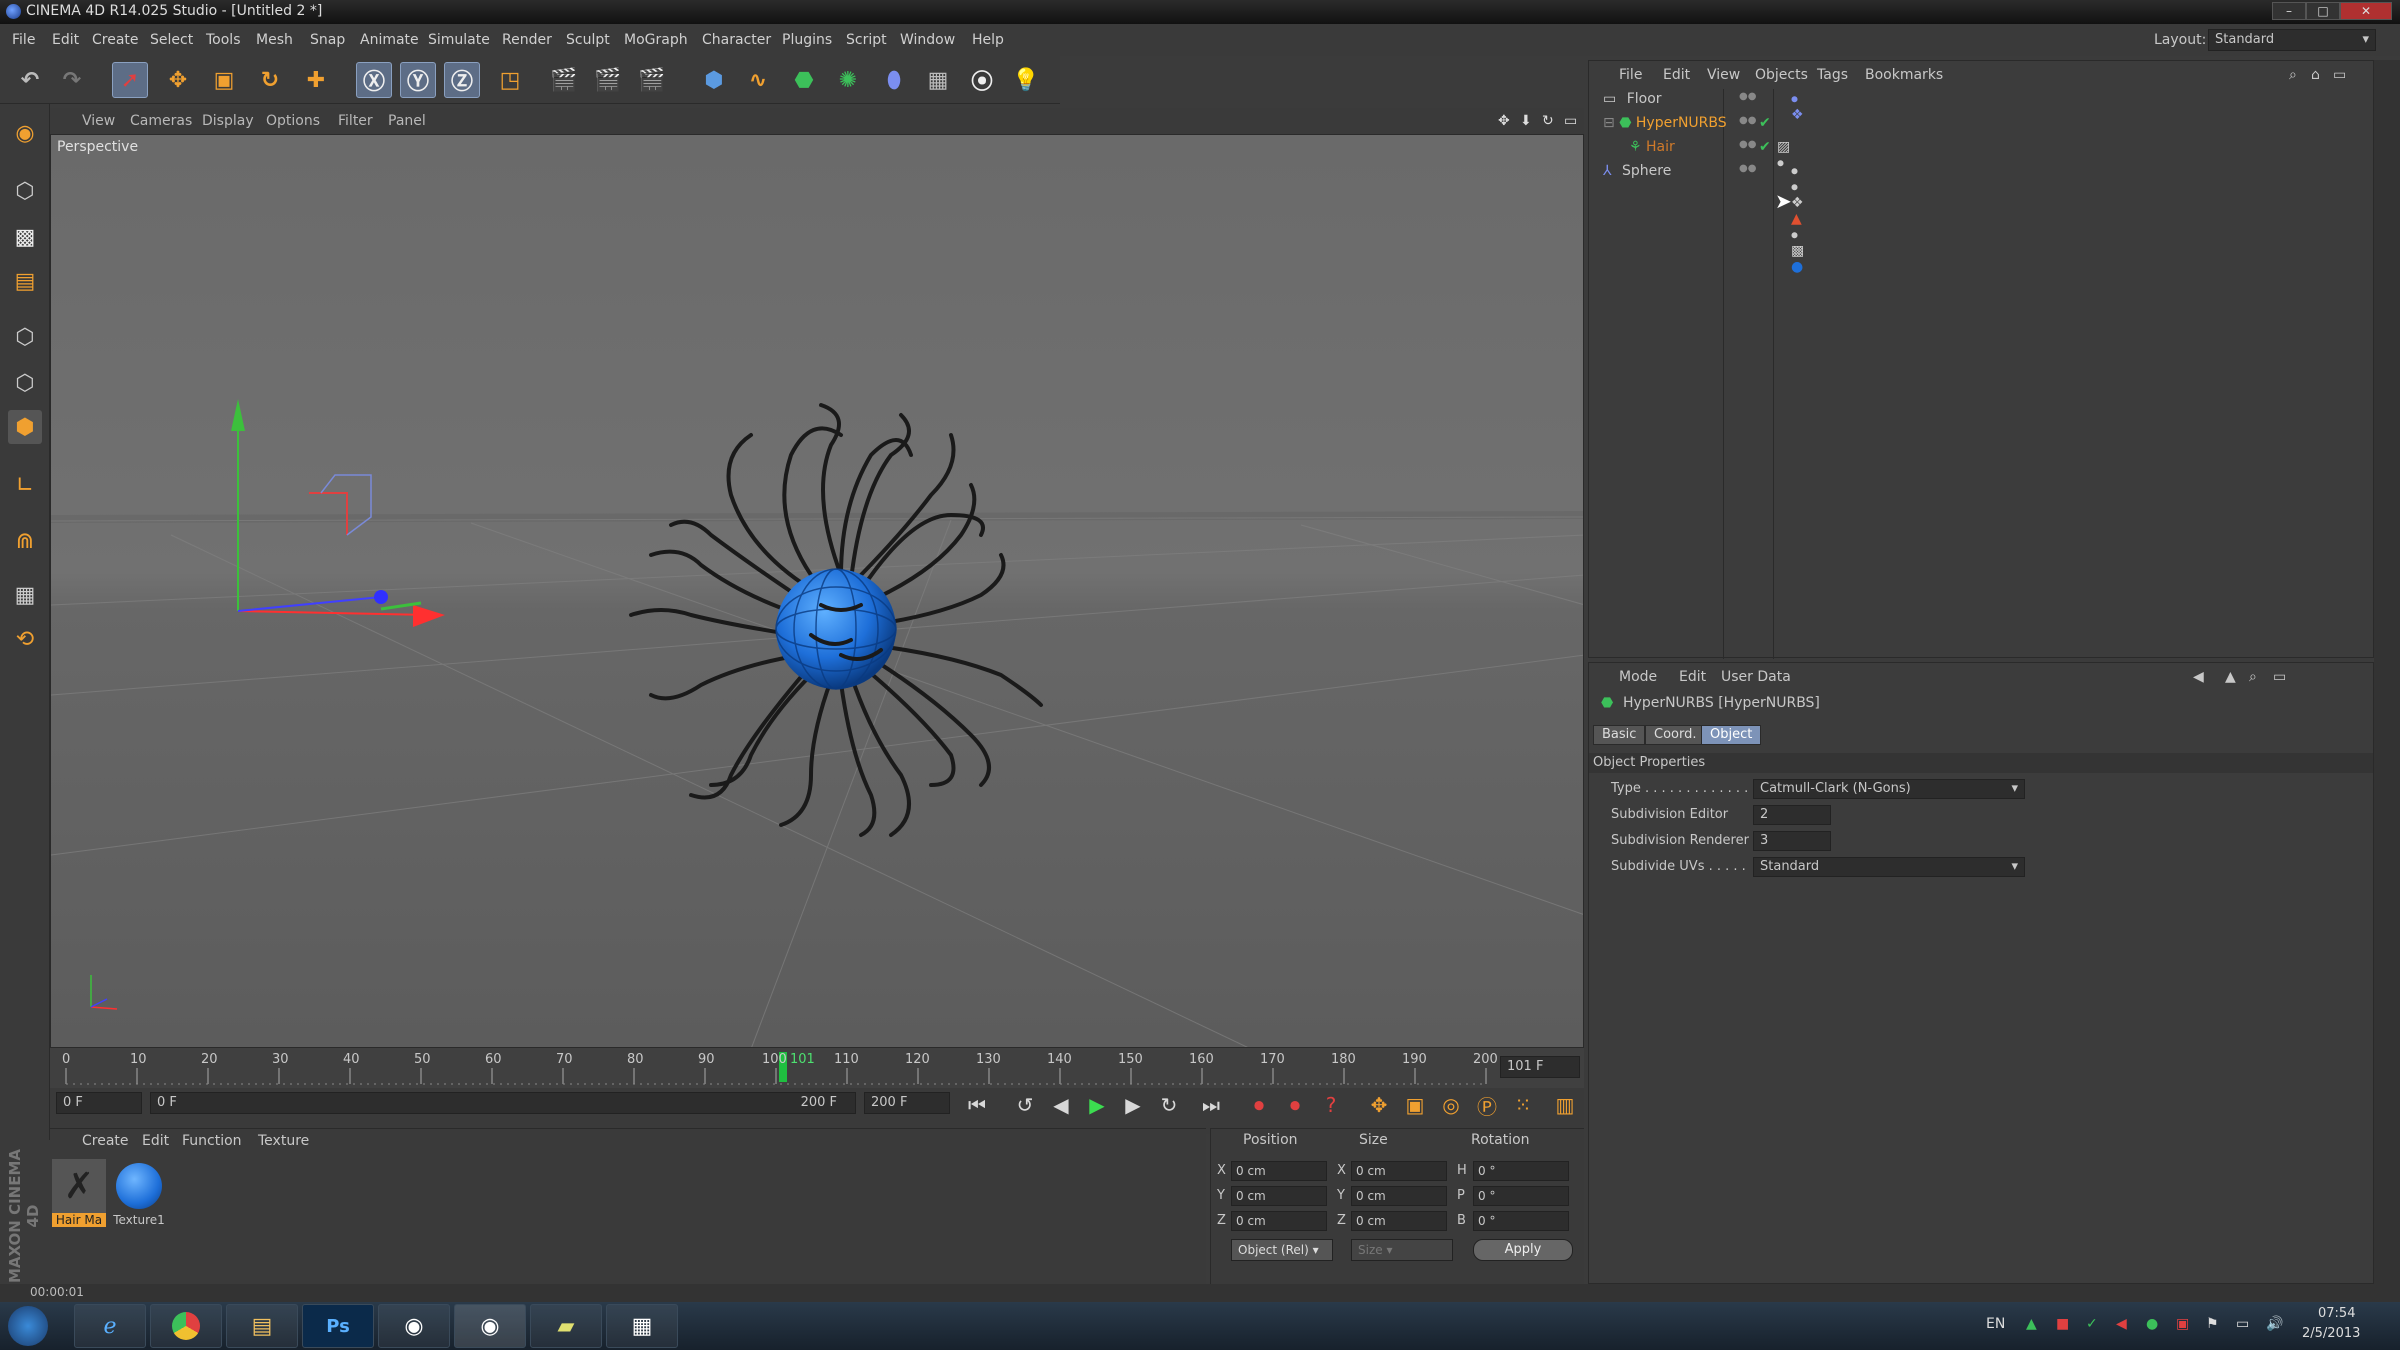 Image resolution: width=2400 pixels, height=1350 pixels. What do you see at coordinates (25, 237) in the screenshot?
I see `texture-mode-icon: ▩` at bounding box center [25, 237].